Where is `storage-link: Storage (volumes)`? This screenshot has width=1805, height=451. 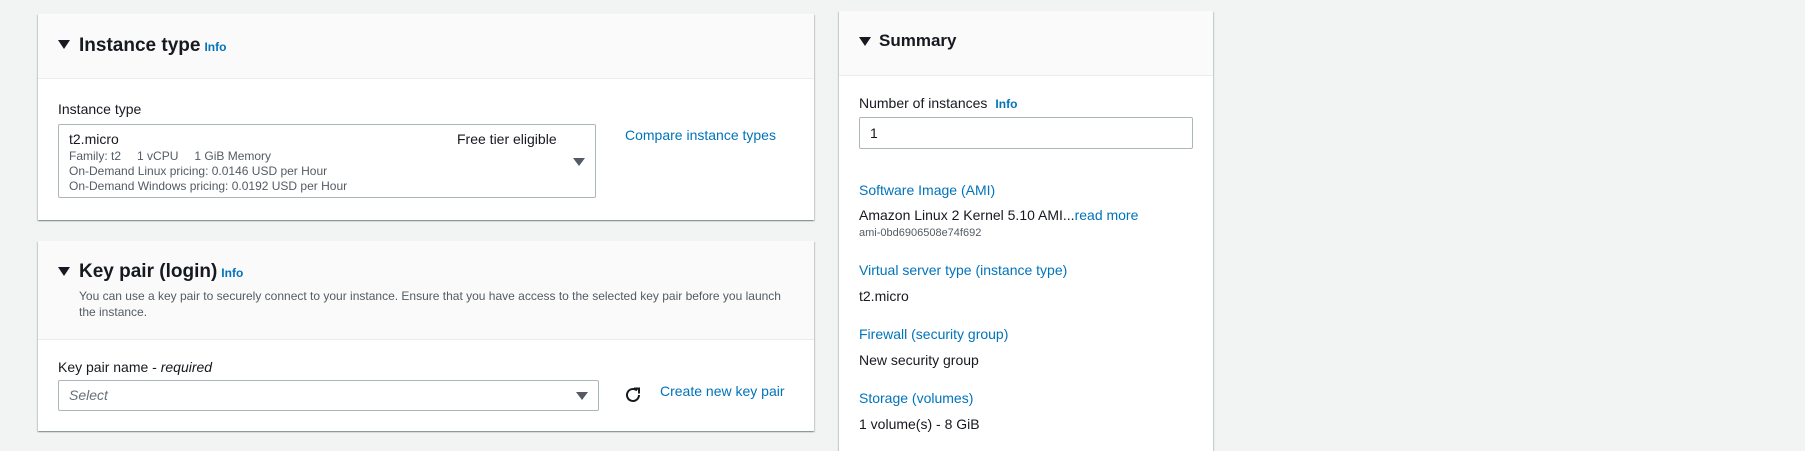 storage-link: Storage (volumes) is located at coordinates (916, 398).